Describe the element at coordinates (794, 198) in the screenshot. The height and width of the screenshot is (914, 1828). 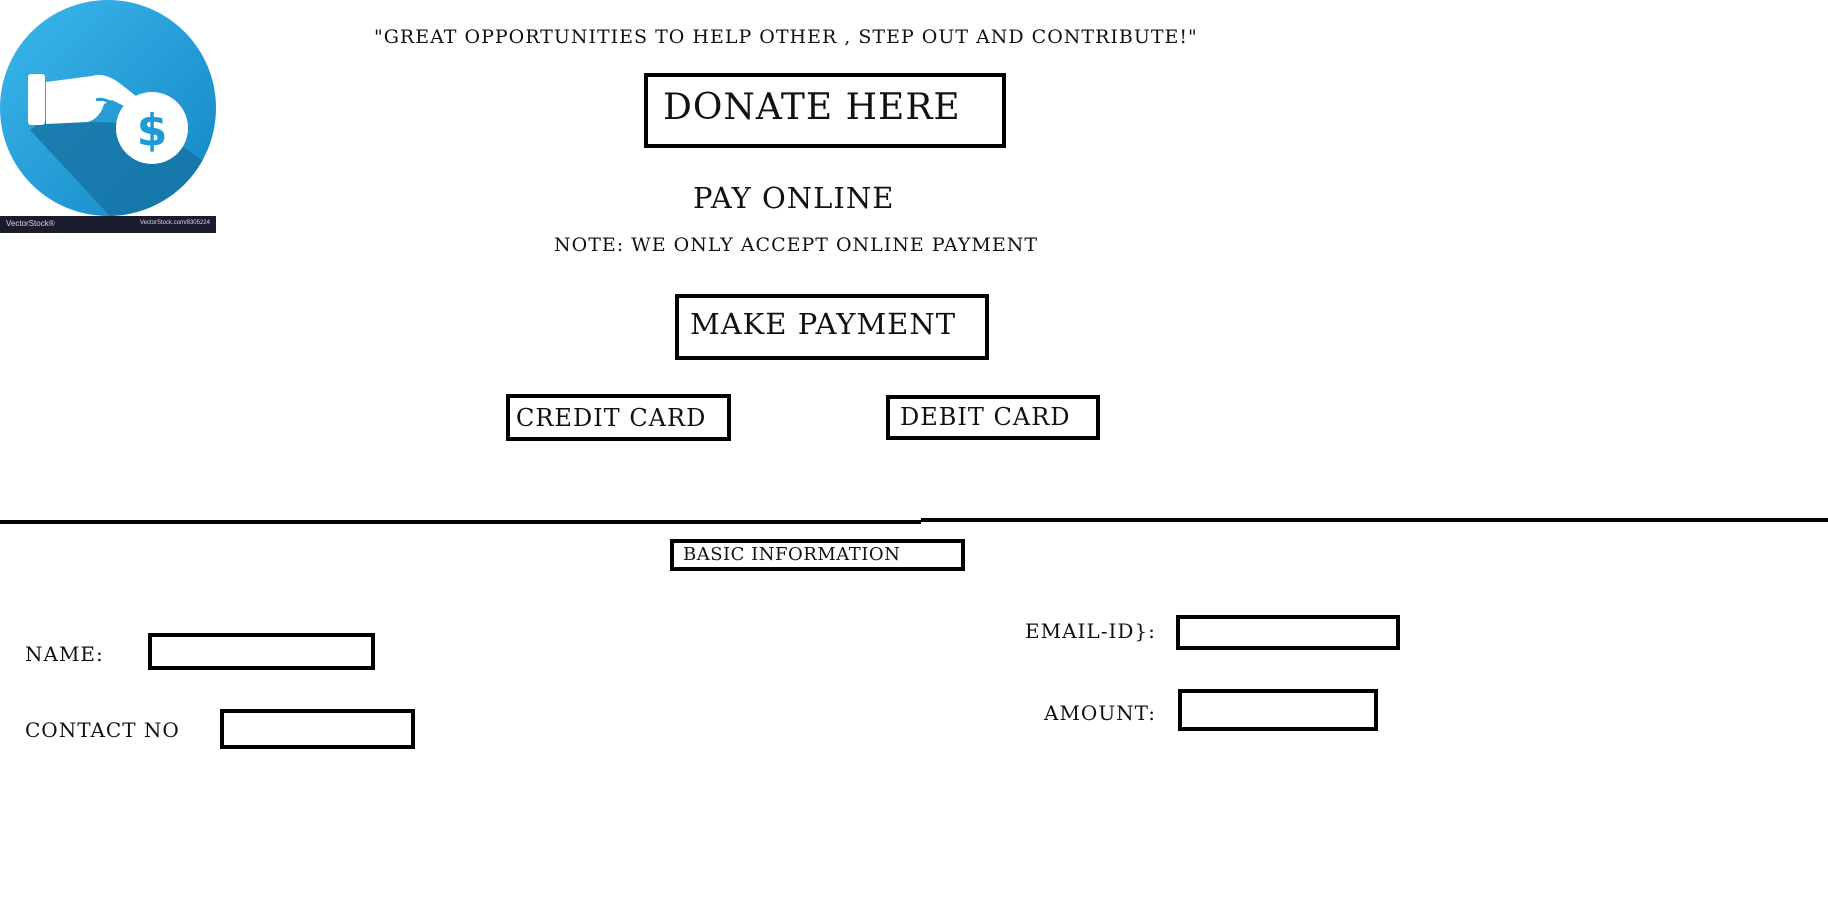
I see `pay-online-heading: PAY ONLINE` at that location.